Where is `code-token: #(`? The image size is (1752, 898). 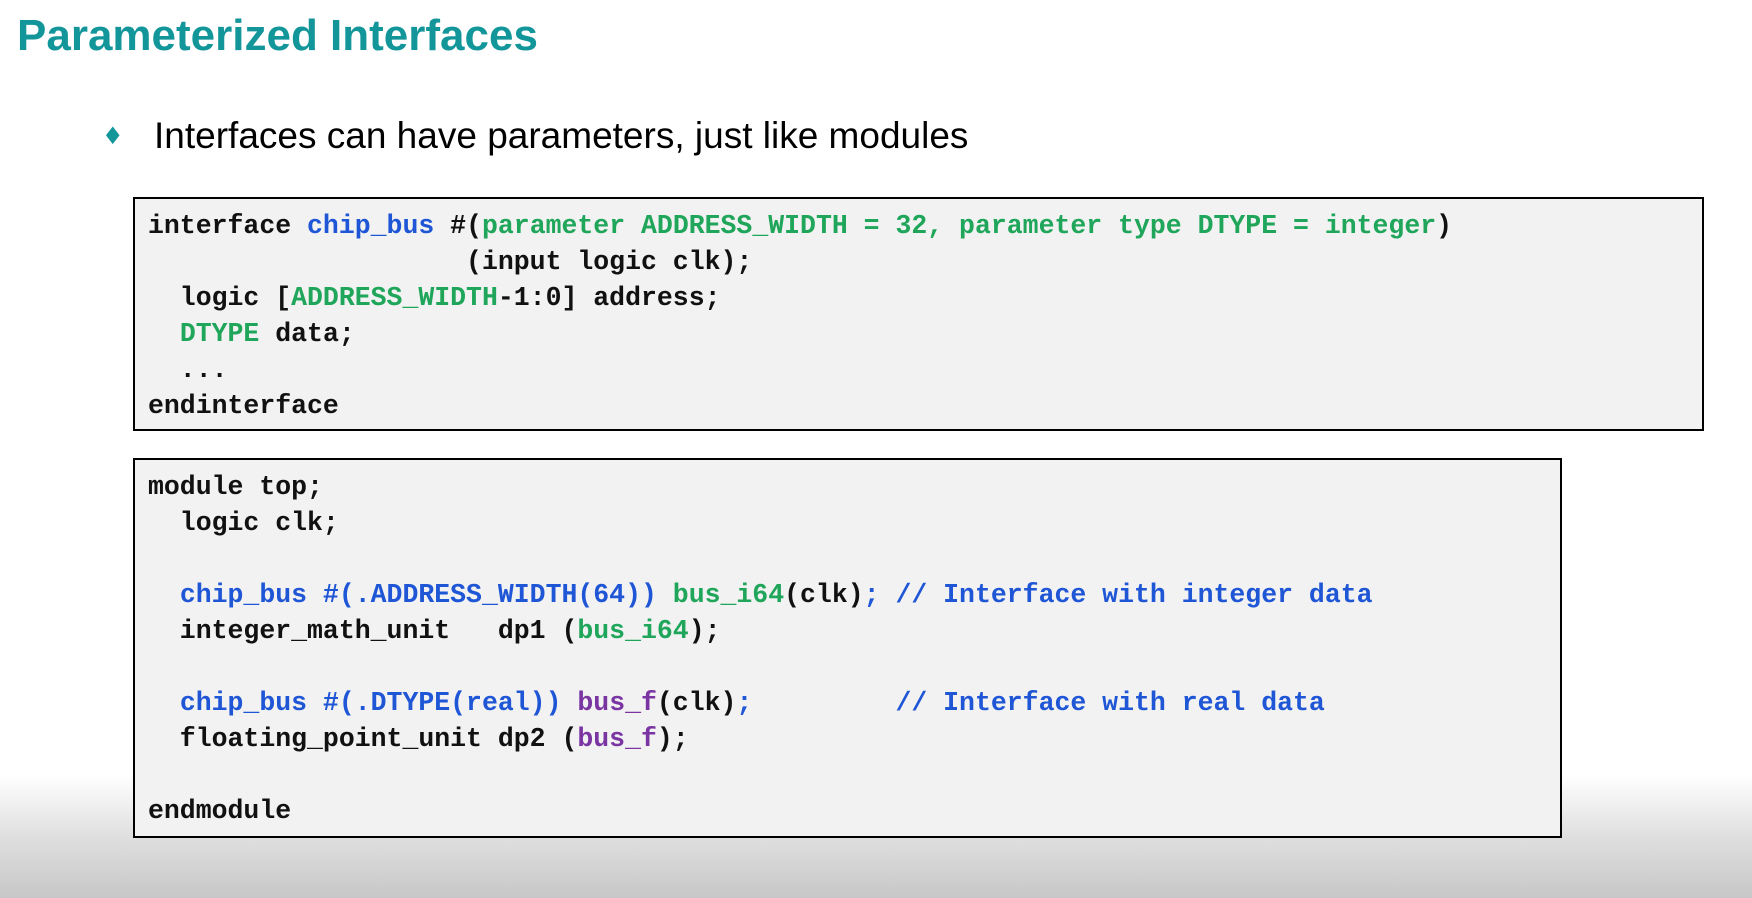 code-token: #( is located at coordinates (458, 226).